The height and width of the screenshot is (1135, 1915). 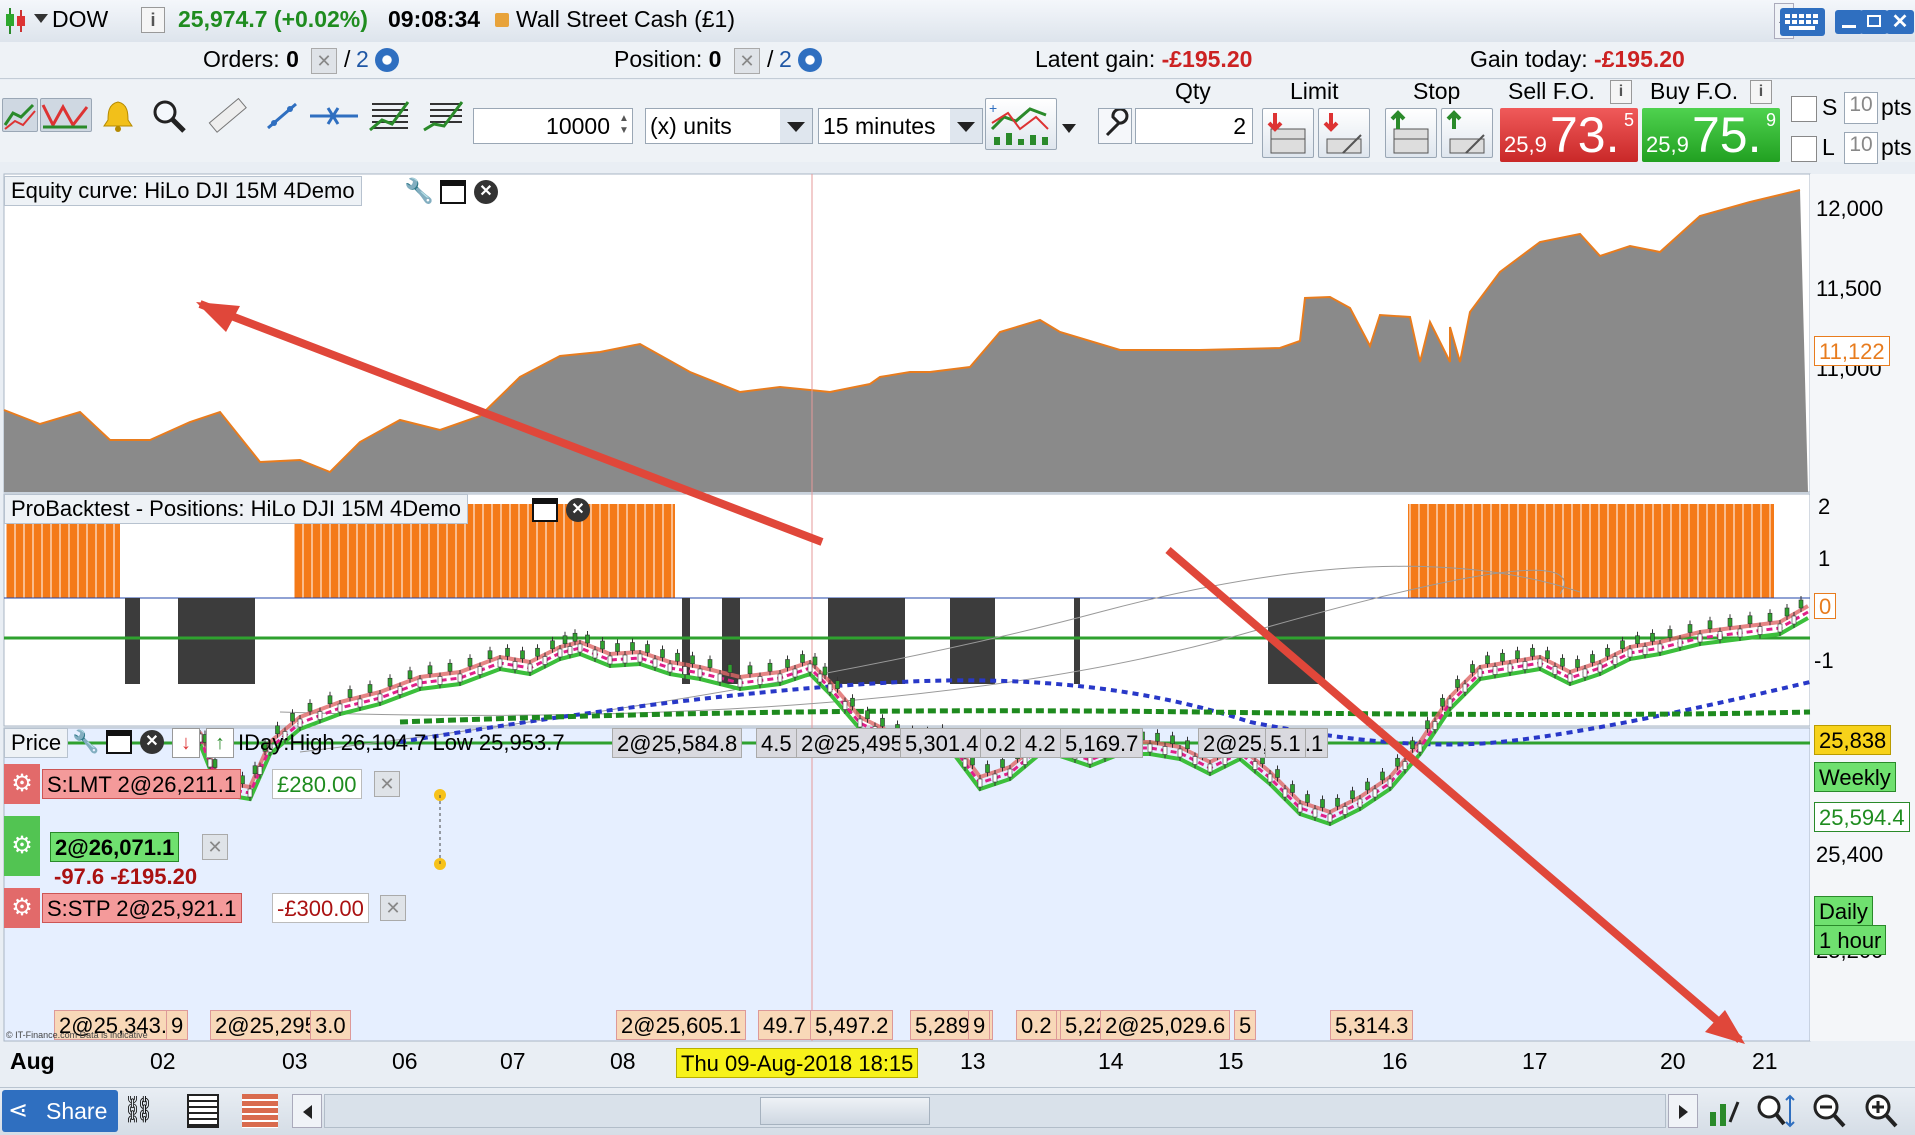 I want to click on sell-info-icon: i, so click(x=1621, y=92).